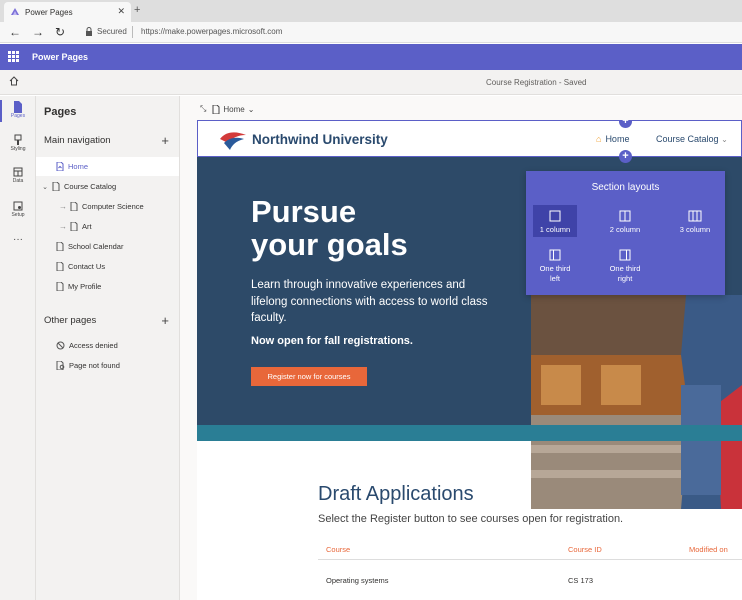  I want to click on app-name: Power Pages, so click(60, 57).